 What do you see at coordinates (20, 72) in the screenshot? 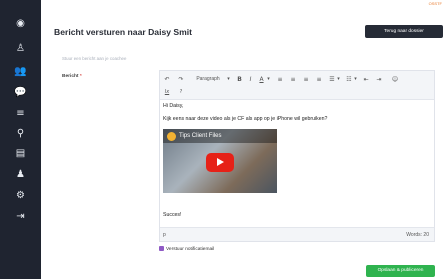
I see `users-icon: 👥` at bounding box center [20, 72].